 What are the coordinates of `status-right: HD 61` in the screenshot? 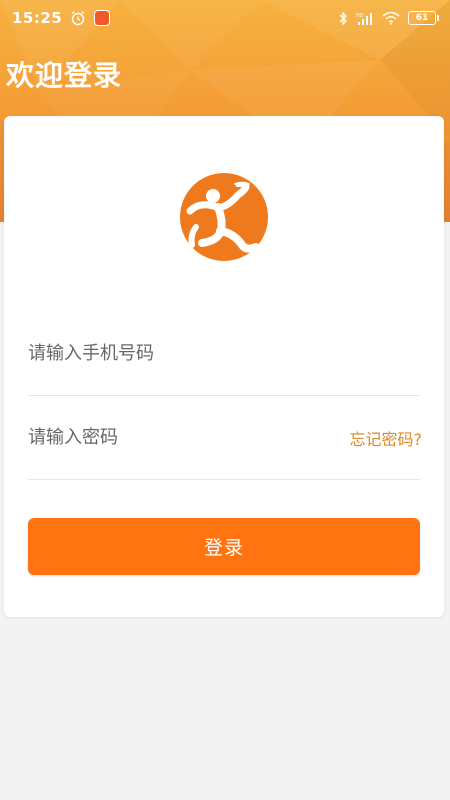 It's located at (388, 18).